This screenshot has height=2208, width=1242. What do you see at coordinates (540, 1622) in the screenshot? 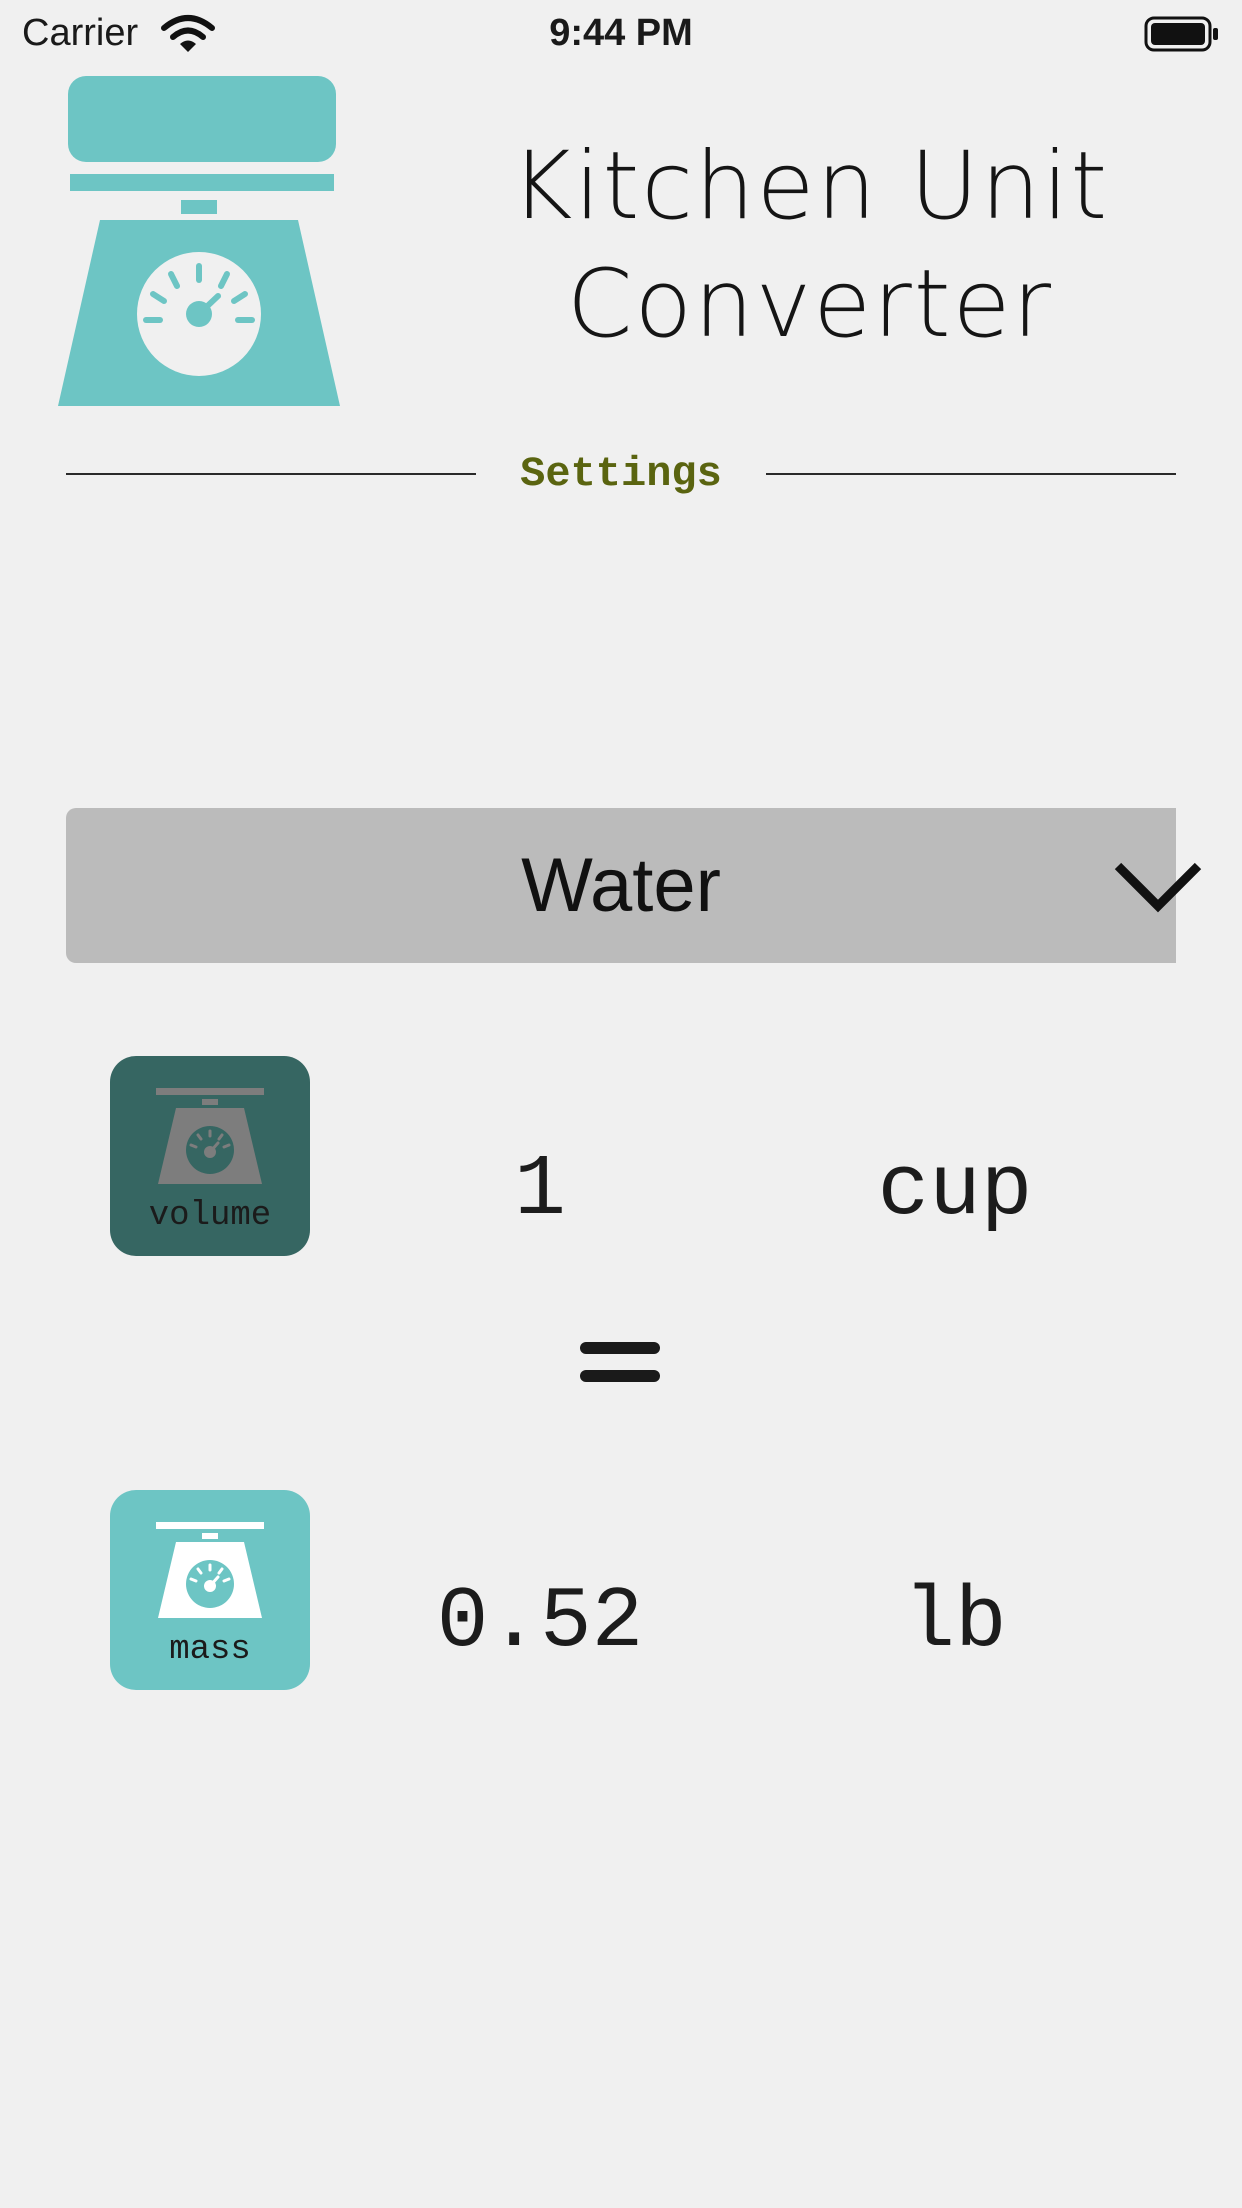
I see `output-value-field: 0.52` at bounding box center [540, 1622].